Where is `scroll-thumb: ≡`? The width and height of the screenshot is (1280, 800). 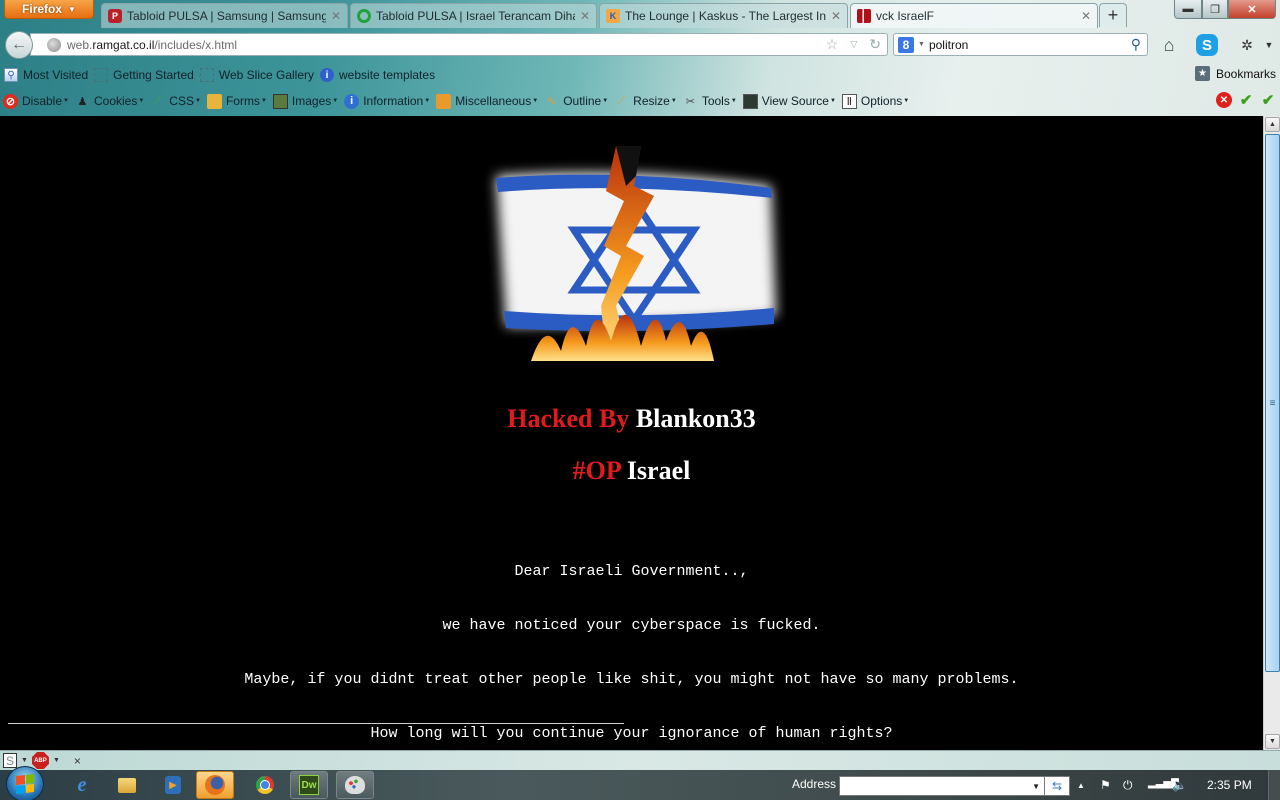 scroll-thumb: ≡ is located at coordinates (1272, 403).